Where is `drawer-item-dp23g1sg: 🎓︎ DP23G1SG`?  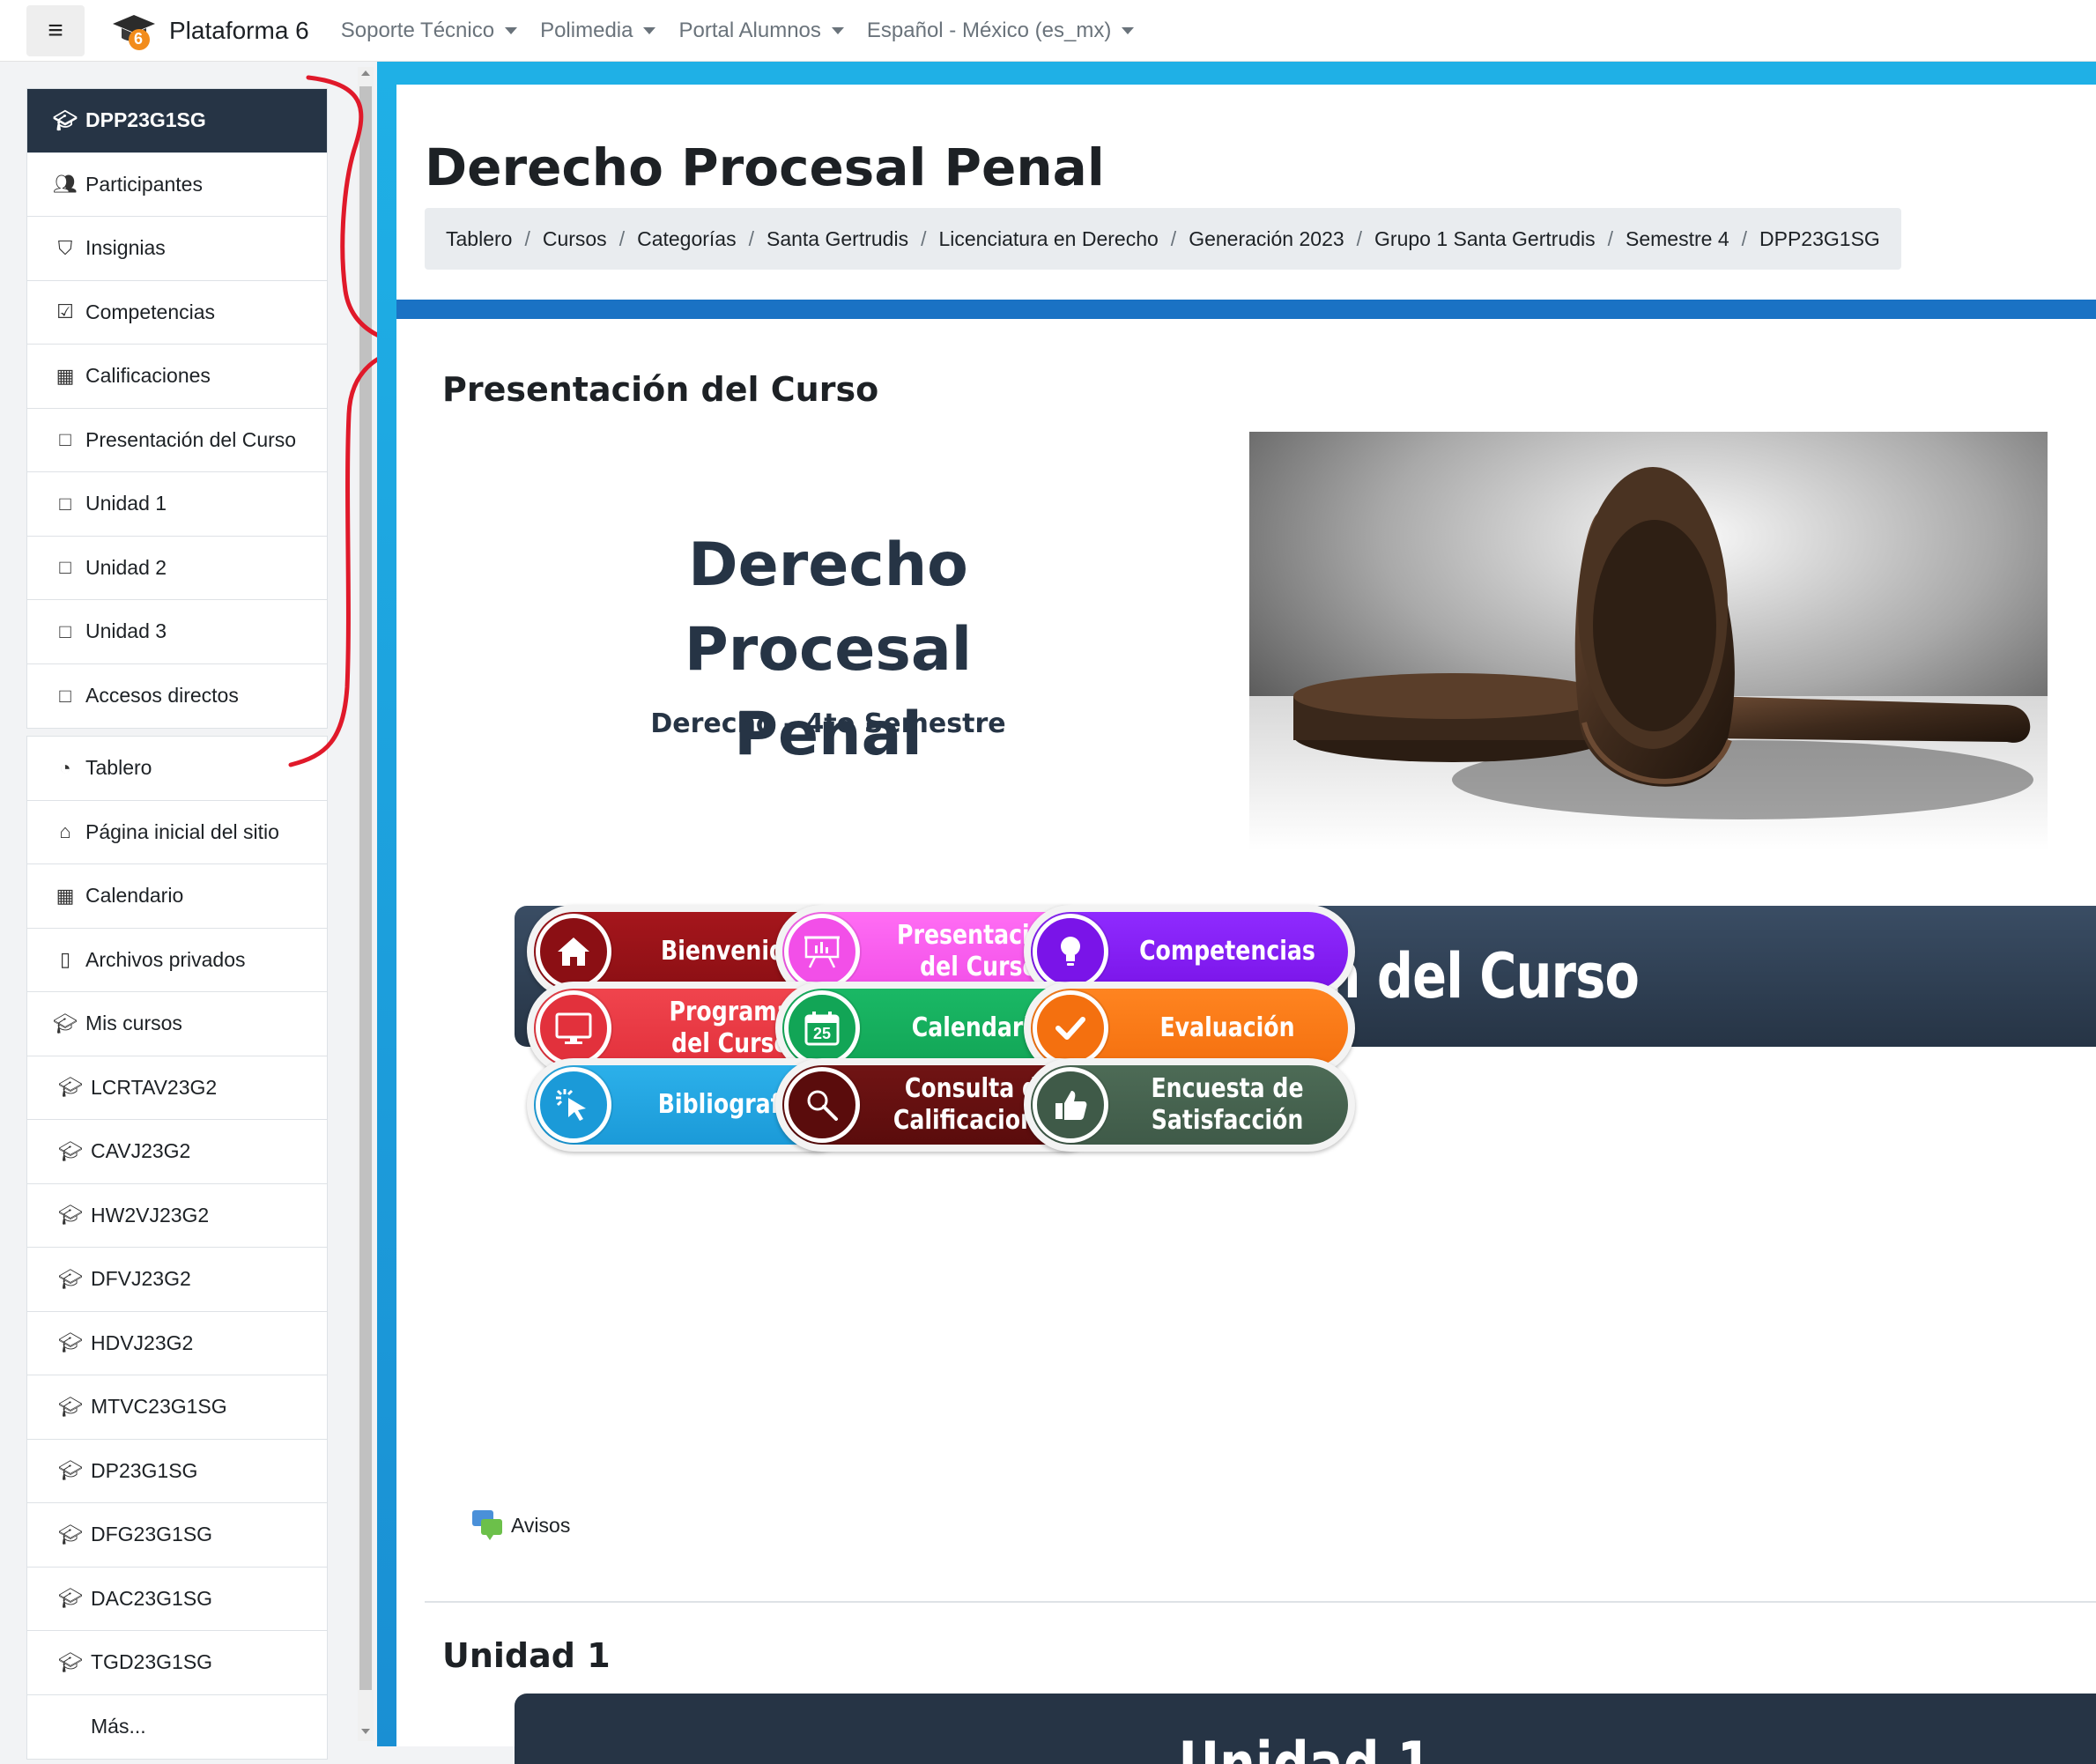
drawer-item-dp23g1sg: 🎓︎ DP23G1SG is located at coordinates (177, 1471).